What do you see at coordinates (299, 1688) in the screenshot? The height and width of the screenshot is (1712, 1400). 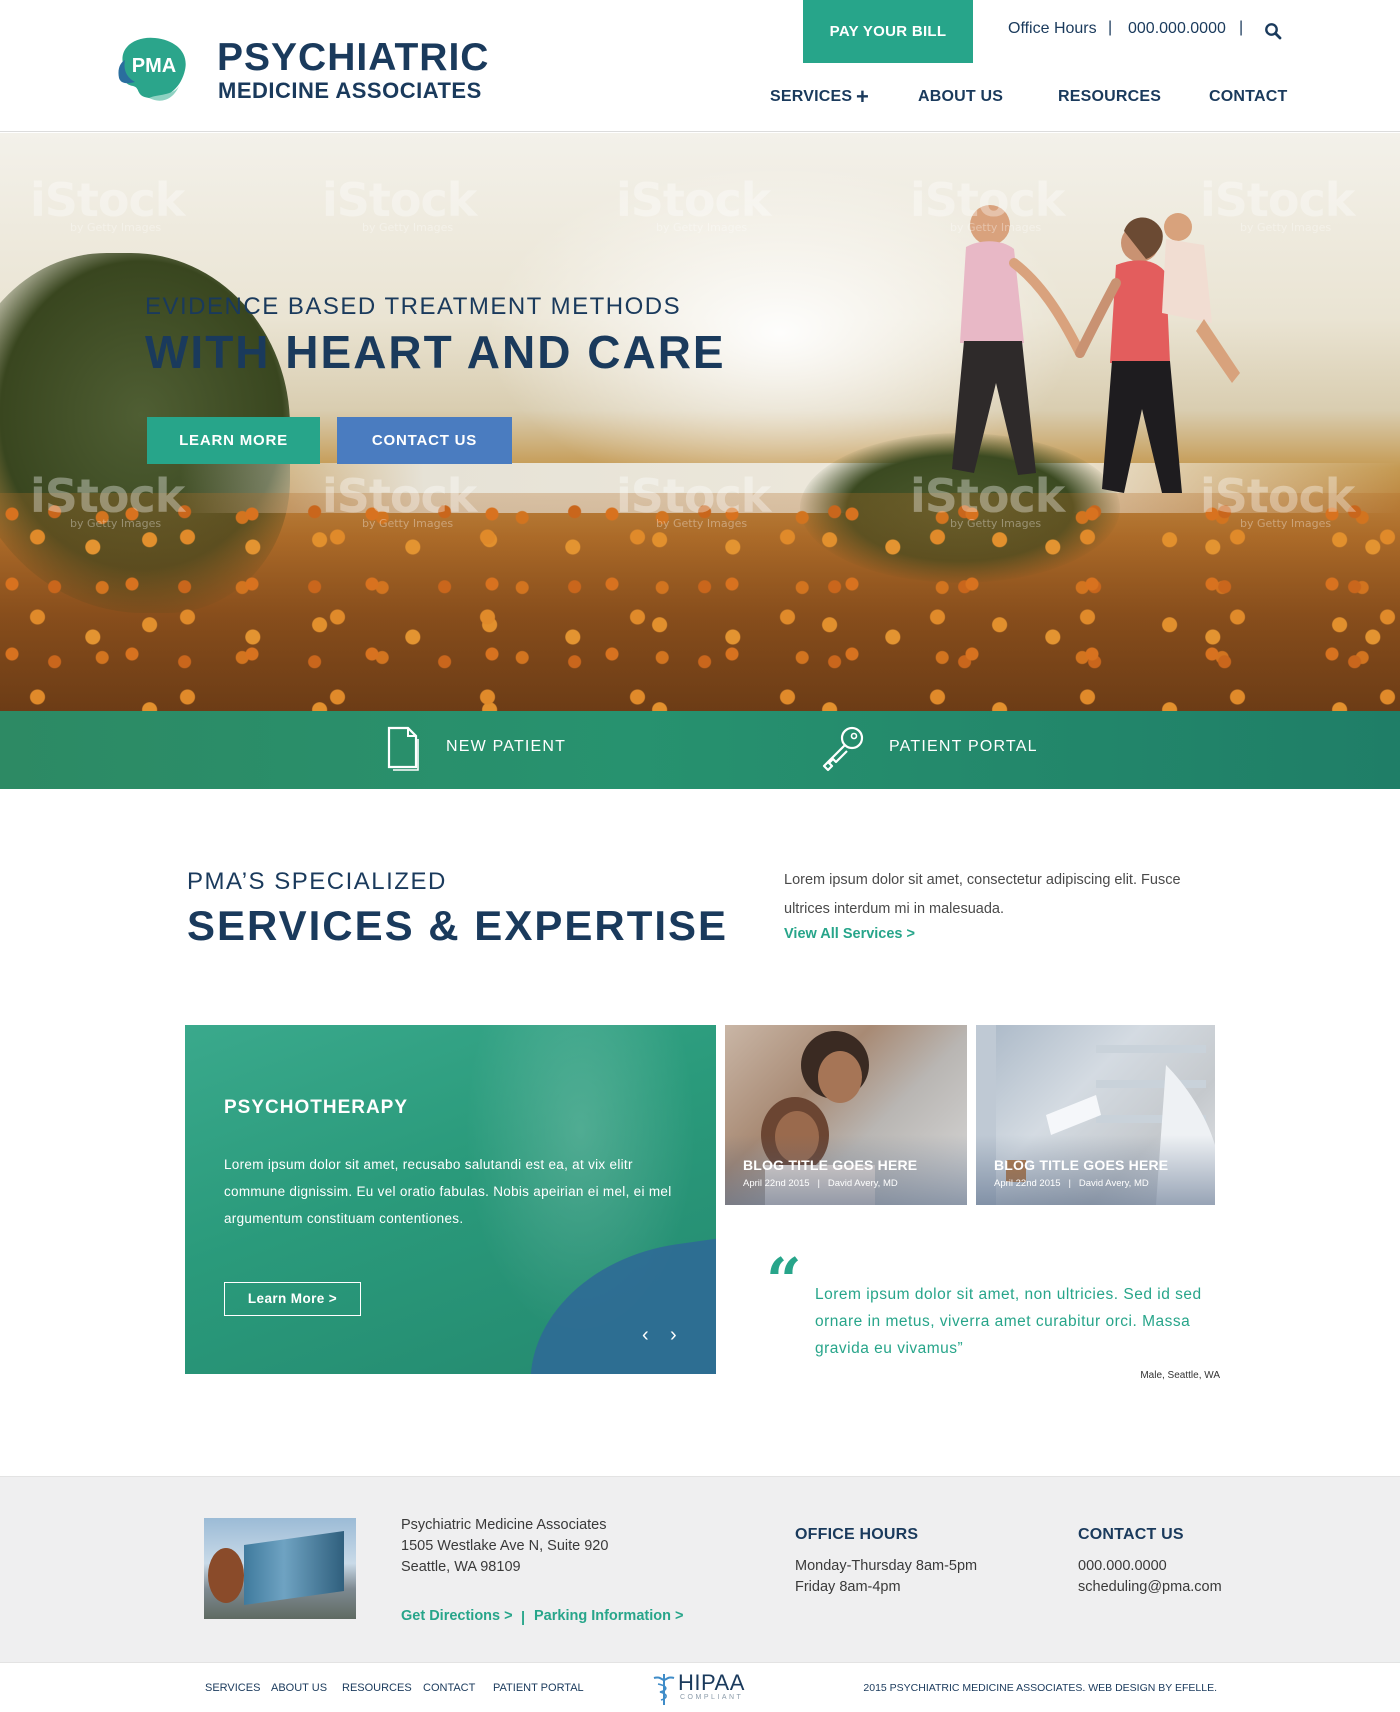 I see `footer-nav-about-us: ABOUT US` at bounding box center [299, 1688].